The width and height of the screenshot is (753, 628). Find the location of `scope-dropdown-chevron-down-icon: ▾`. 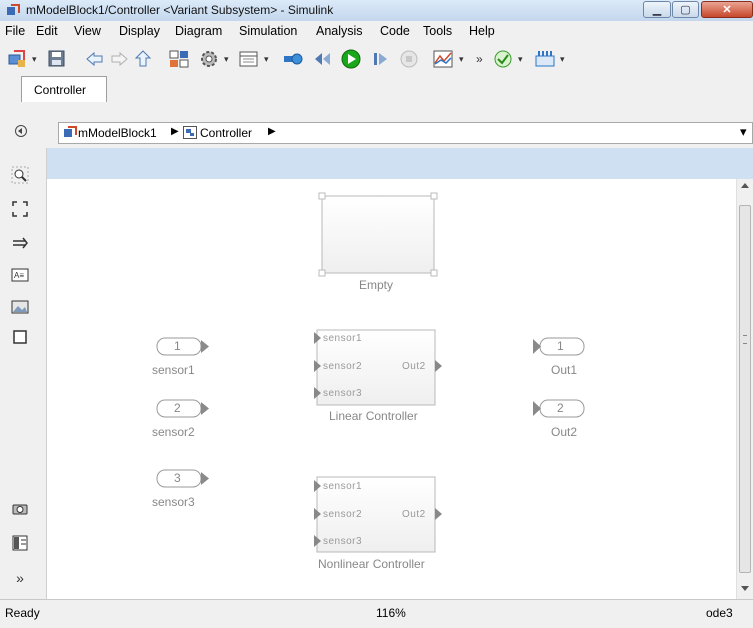

scope-dropdown-chevron-down-icon: ▾ is located at coordinates (461, 59).